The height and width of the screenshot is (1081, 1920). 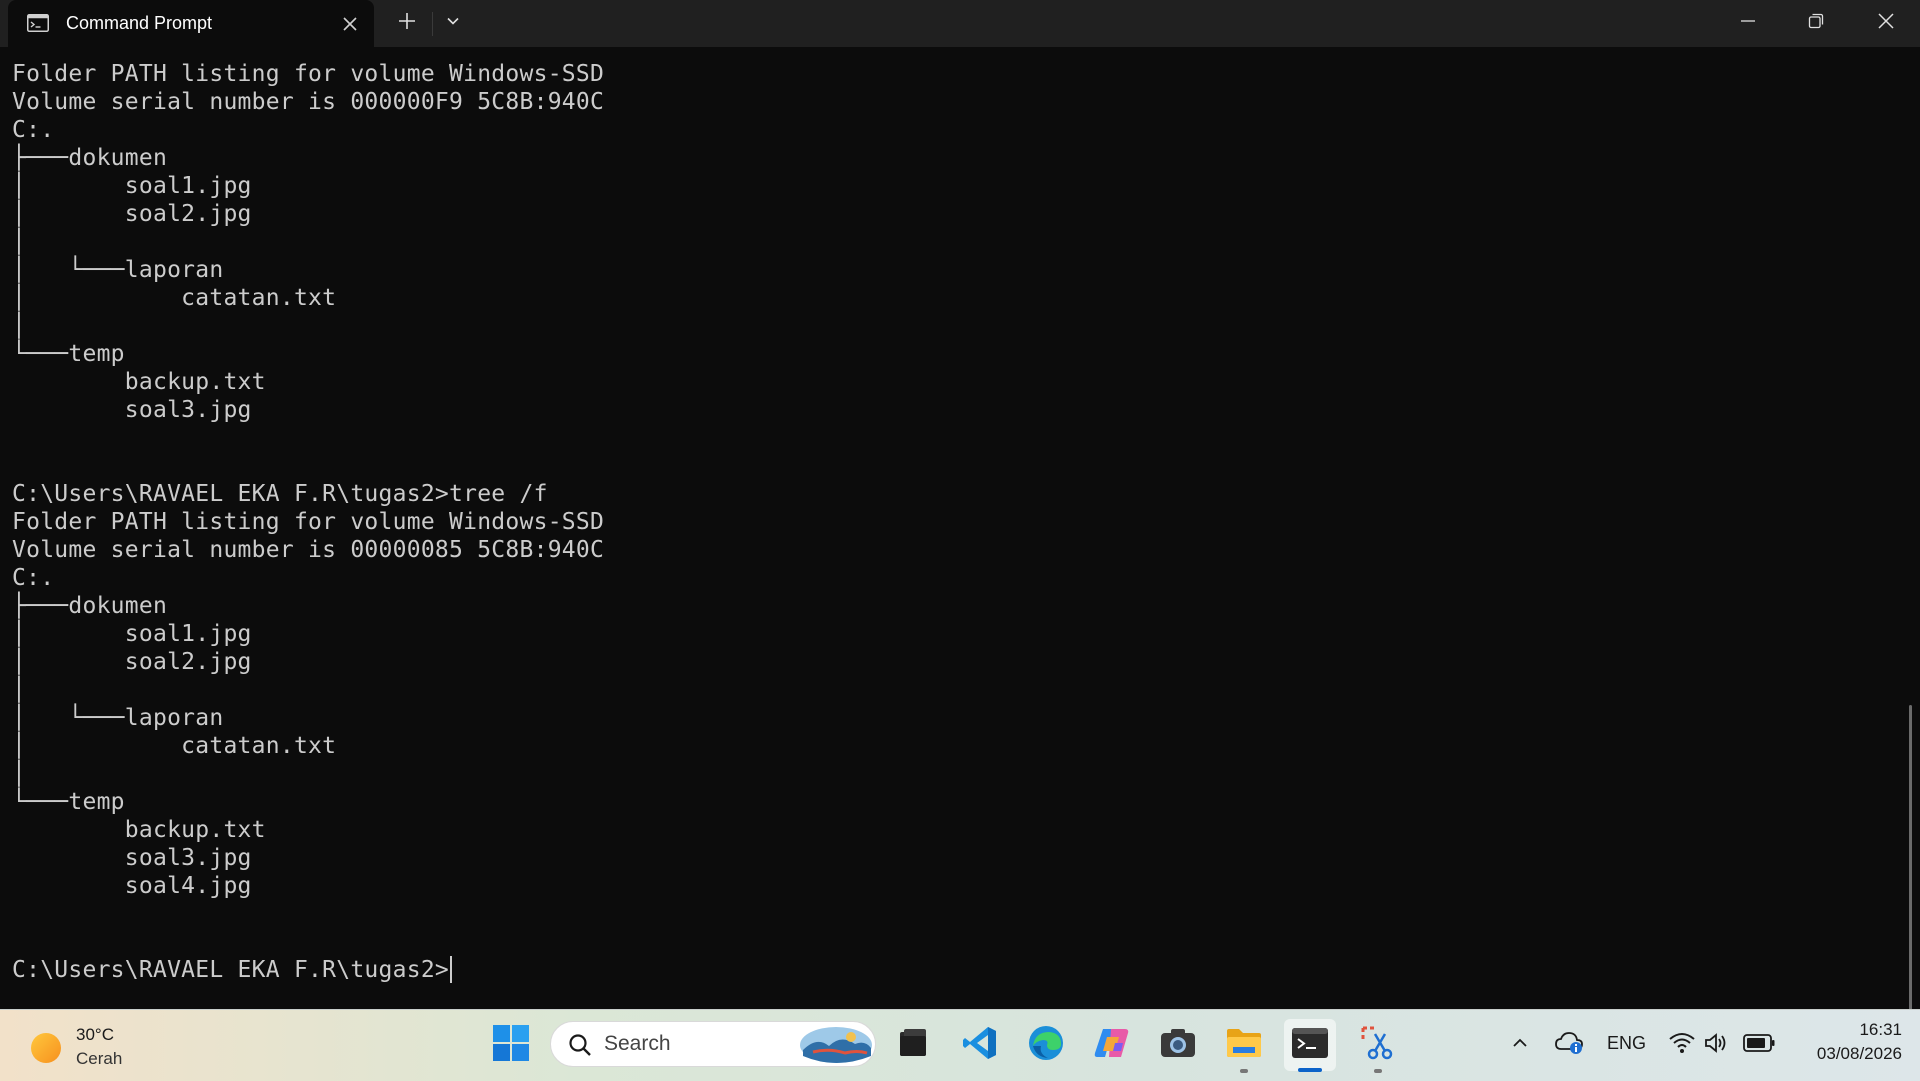 I want to click on folder-icon, so click(x=1244, y=1045).